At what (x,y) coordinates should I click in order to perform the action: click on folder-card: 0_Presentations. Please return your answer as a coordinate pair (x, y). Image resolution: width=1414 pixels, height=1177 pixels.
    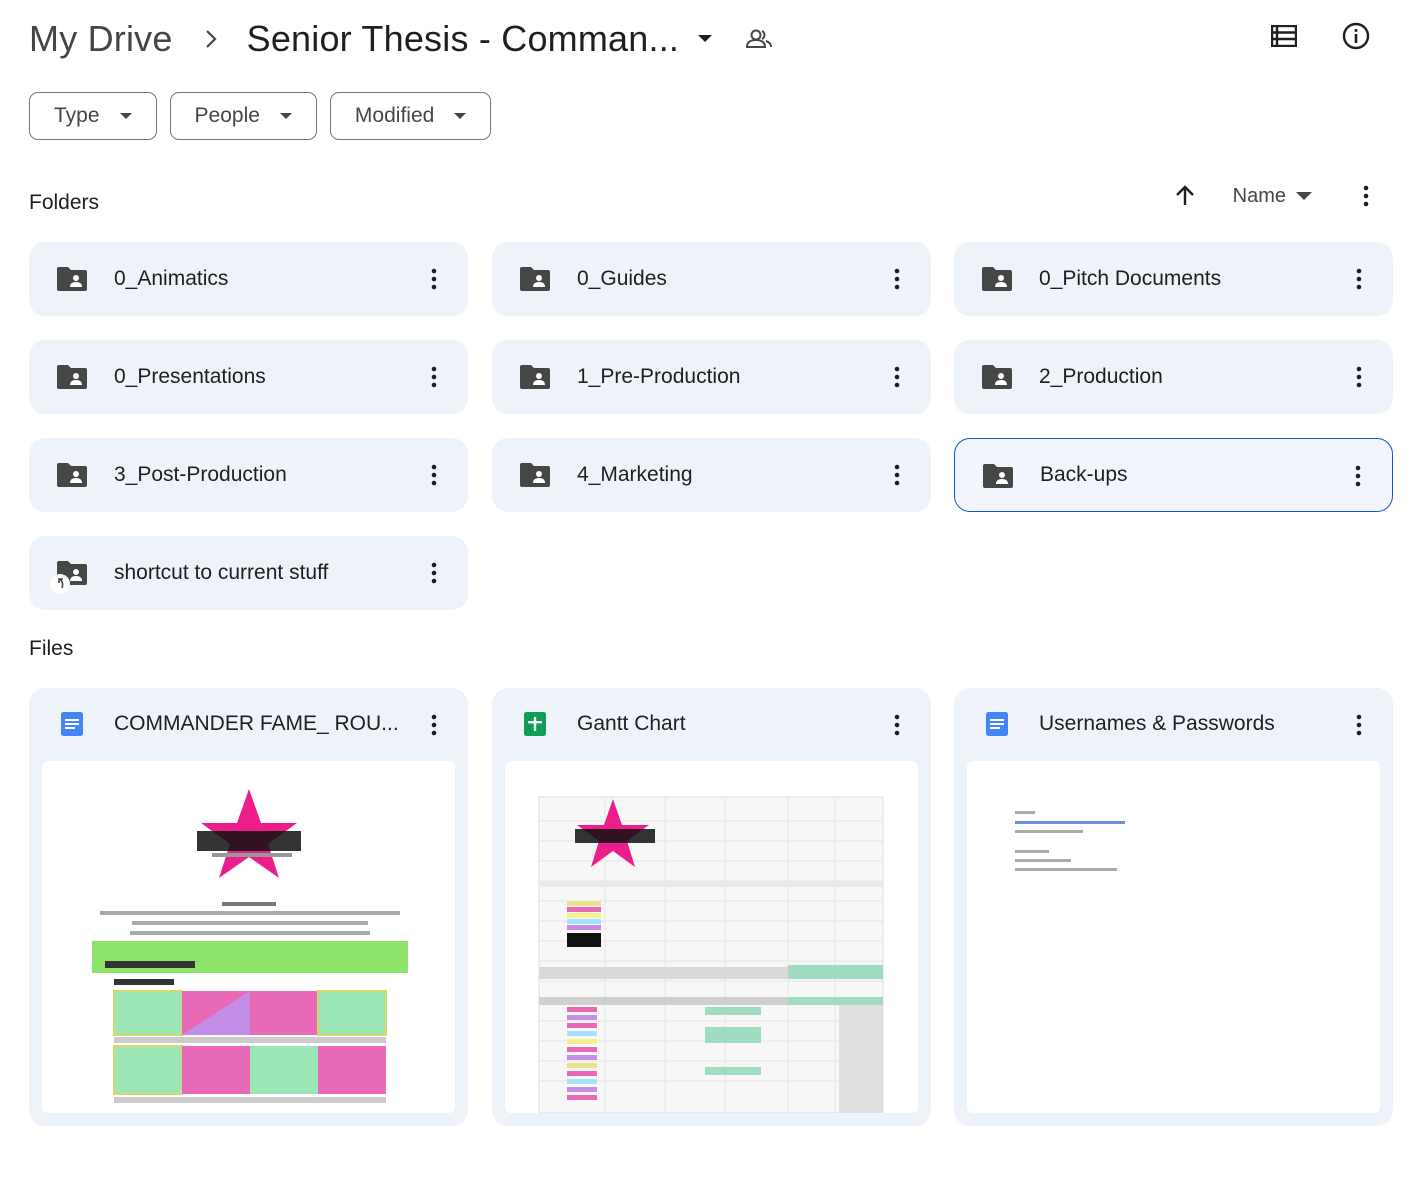
    Looking at the image, I should click on (248, 377).